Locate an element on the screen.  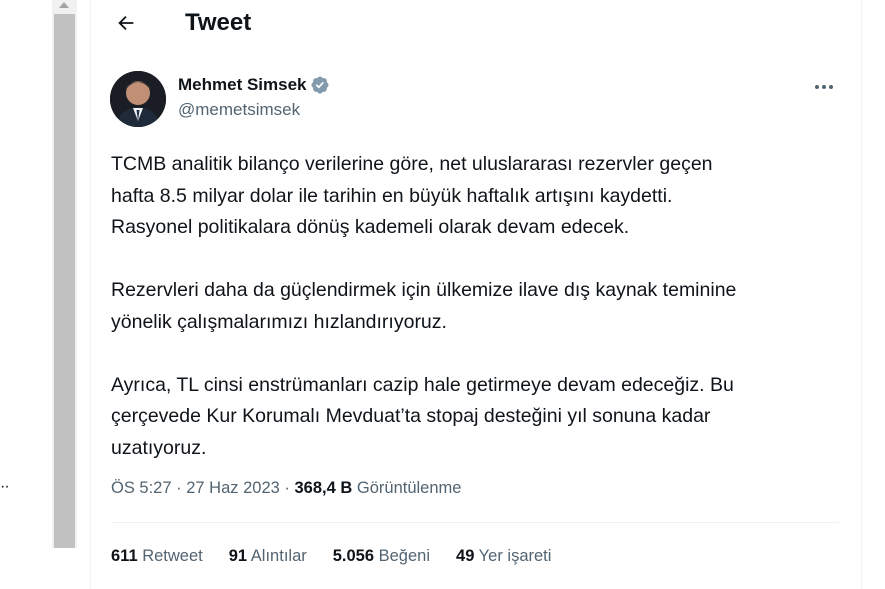
tweet-line: uzatıyoruz. is located at coordinates (159, 447).